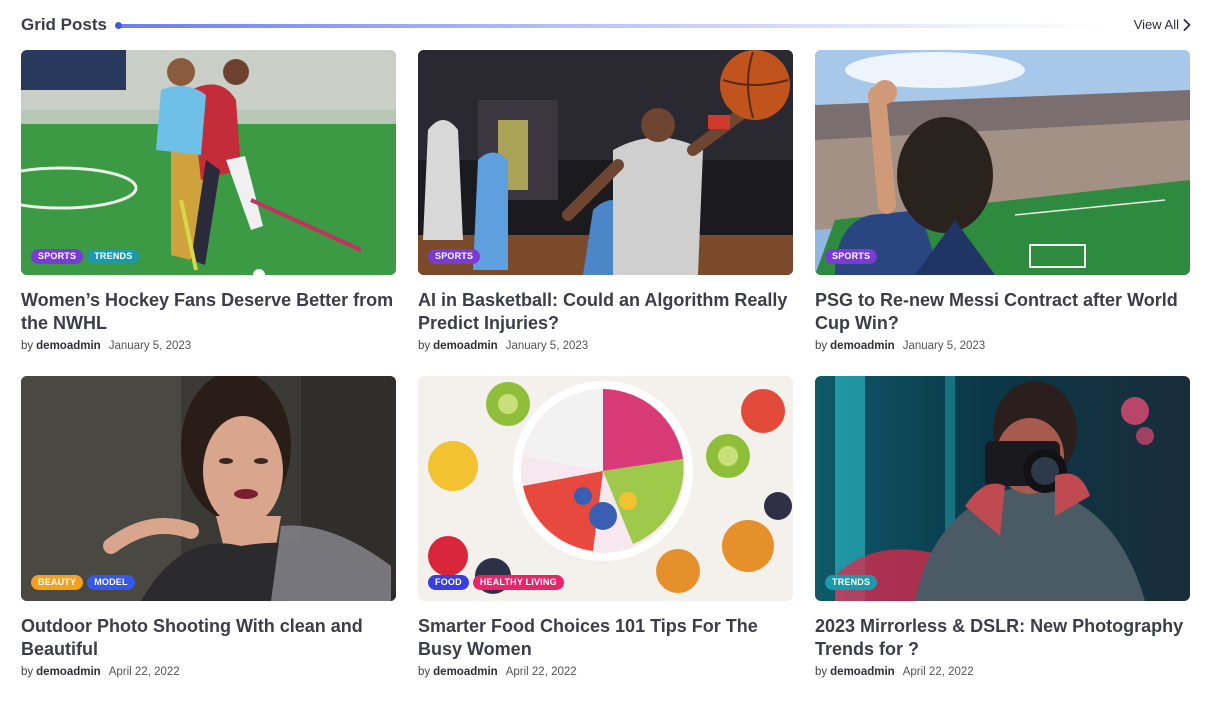 The image size is (1217, 709). I want to click on field-hockey-image, so click(208, 162).